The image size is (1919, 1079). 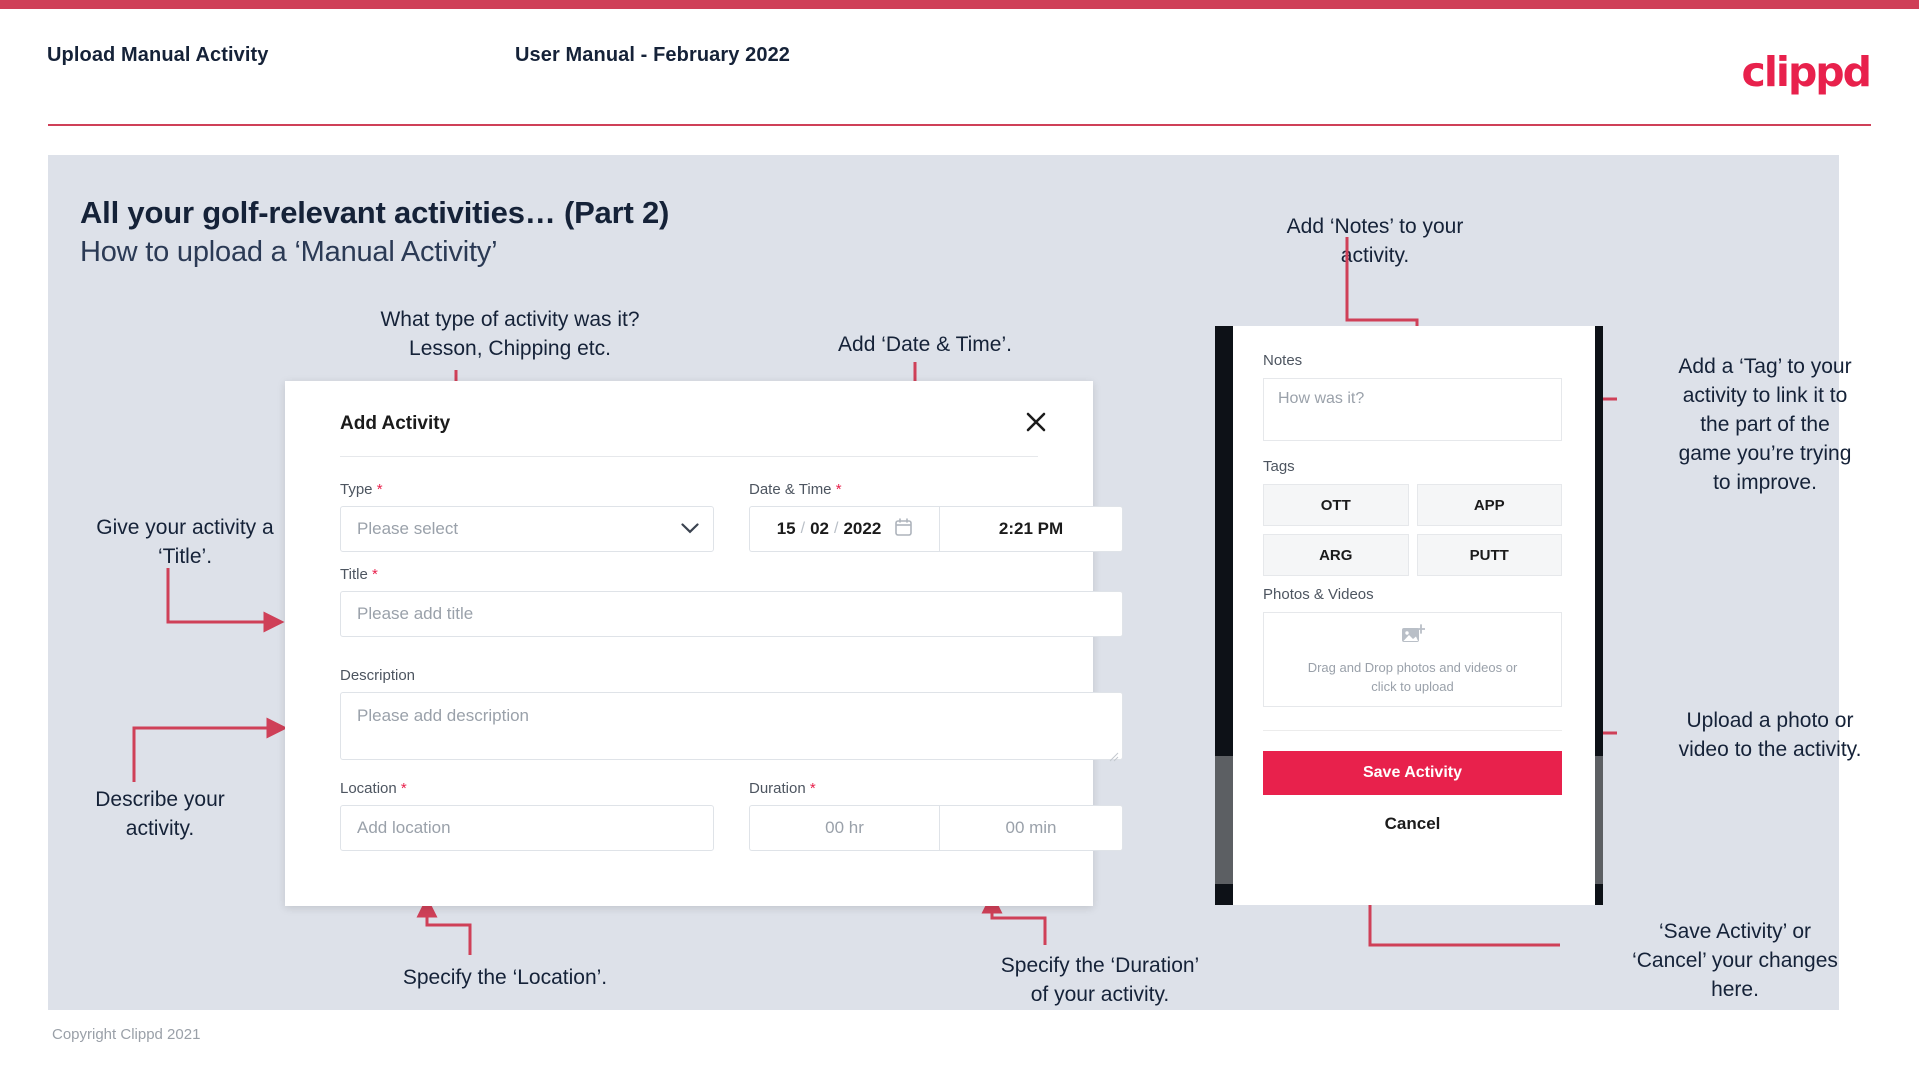 I want to click on photos-videos-label: Photos & Videos, so click(x=1318, y=594).